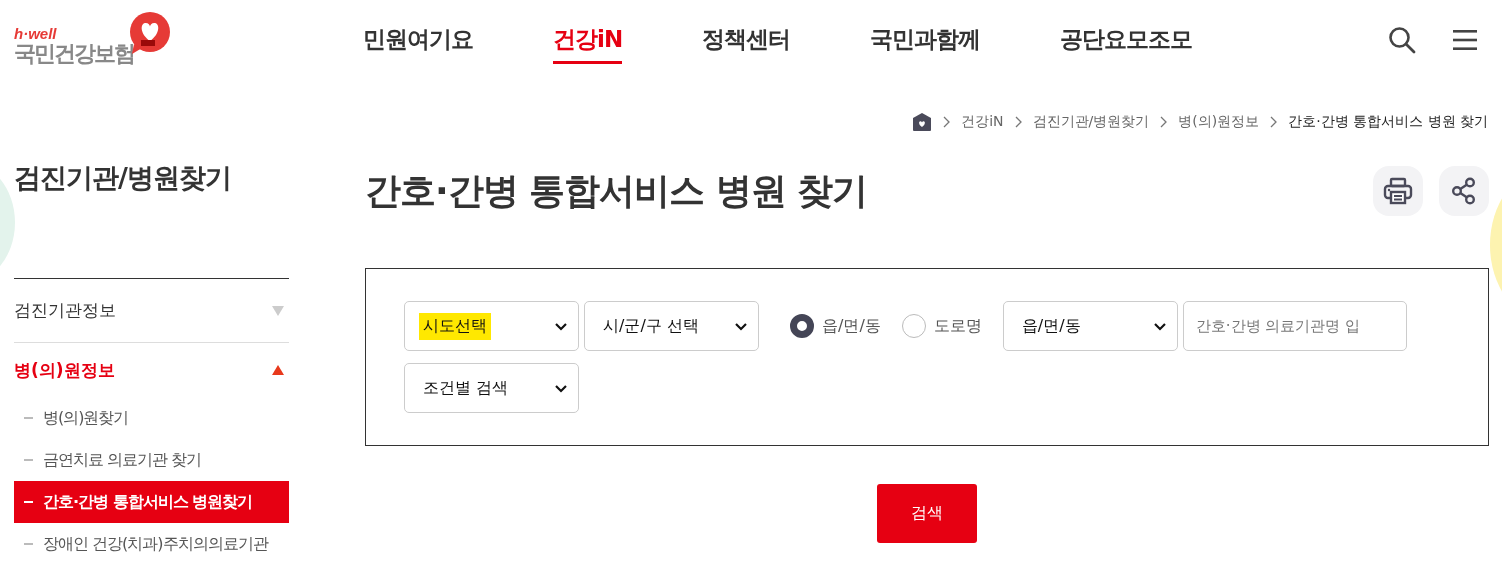  What do you see at coordinates (74, 54) in the screenshot?
I see `logo-name: 국민건강보험` at bounding box center [74, 54].